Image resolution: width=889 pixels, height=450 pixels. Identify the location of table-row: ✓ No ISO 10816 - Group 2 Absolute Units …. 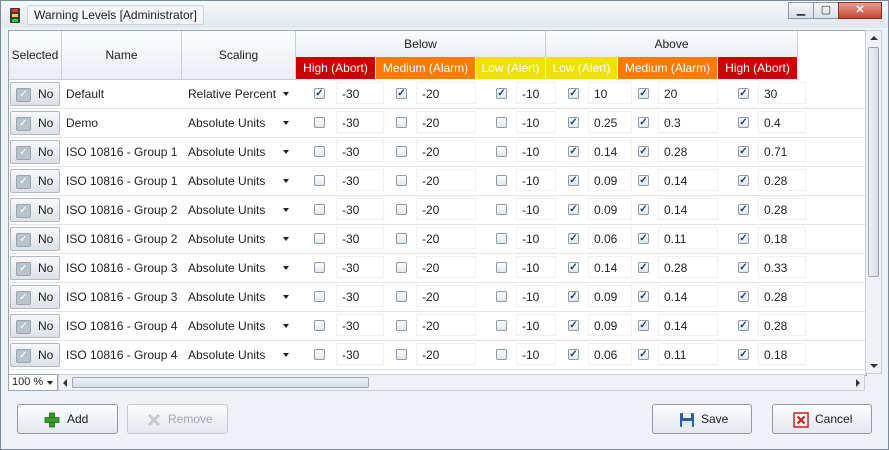
(437, 210).